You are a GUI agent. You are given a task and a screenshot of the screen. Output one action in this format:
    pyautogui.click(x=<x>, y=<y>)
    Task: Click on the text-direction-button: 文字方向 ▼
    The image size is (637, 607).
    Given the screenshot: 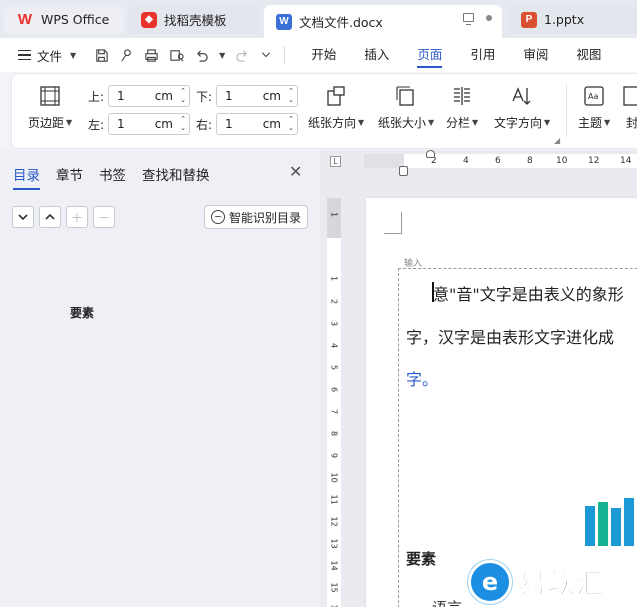 What is the action you would take?
    pyautogui.click(x=522, y=107)
    